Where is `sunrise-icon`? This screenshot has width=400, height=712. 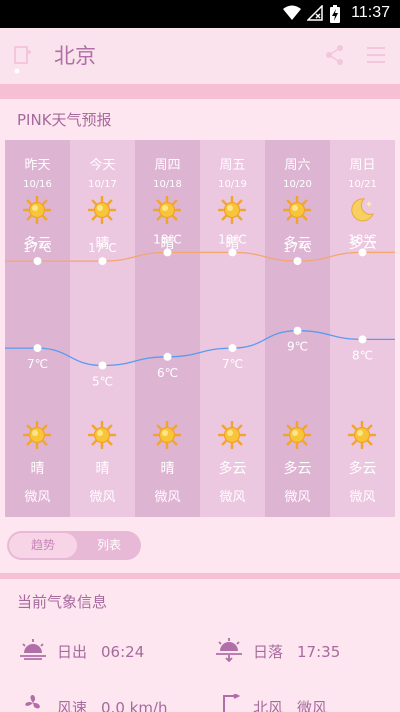
sunrise-icon is located at coordinates (33, 649).